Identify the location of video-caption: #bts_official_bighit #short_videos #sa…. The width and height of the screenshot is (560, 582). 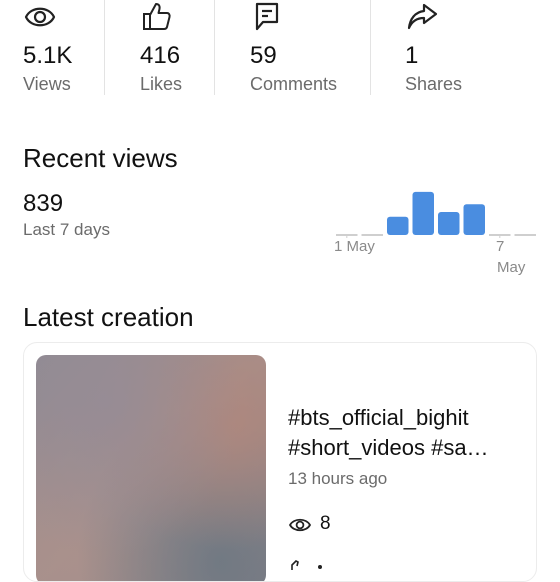
(406, 433).